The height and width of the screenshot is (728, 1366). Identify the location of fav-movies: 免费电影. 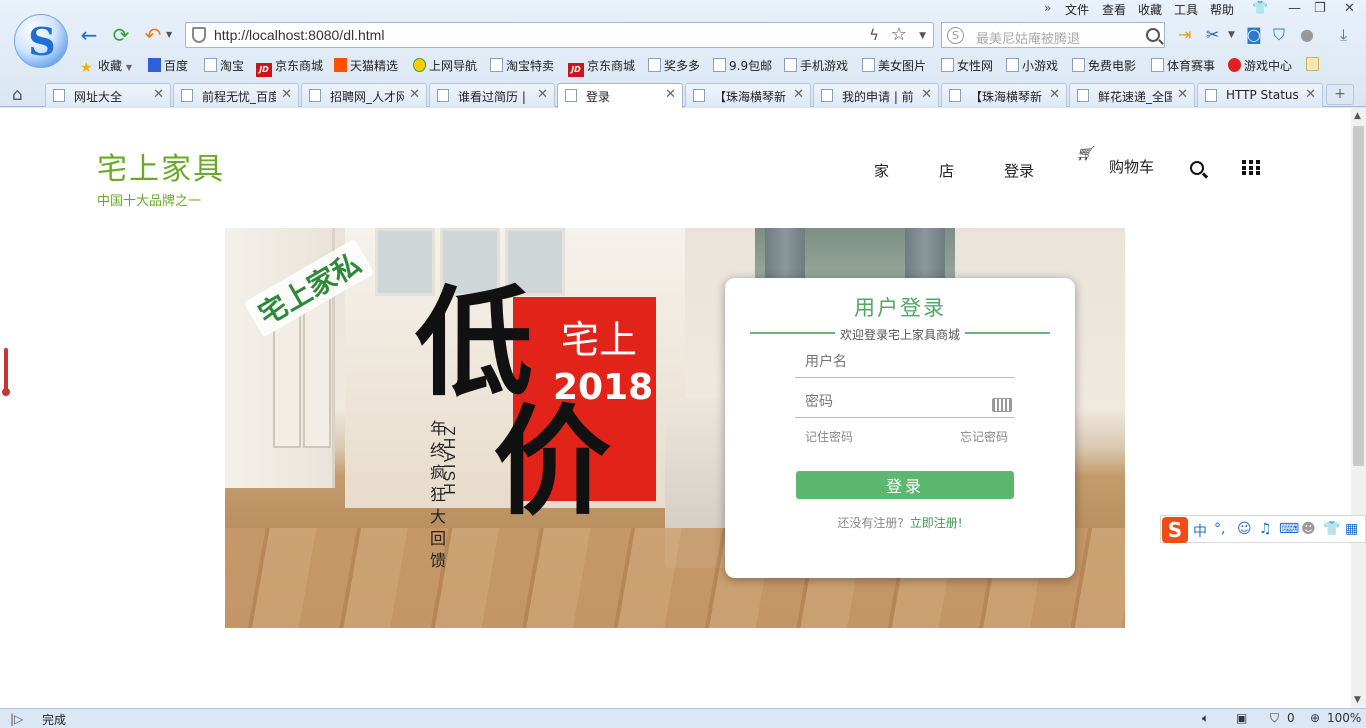
(1104, 65).